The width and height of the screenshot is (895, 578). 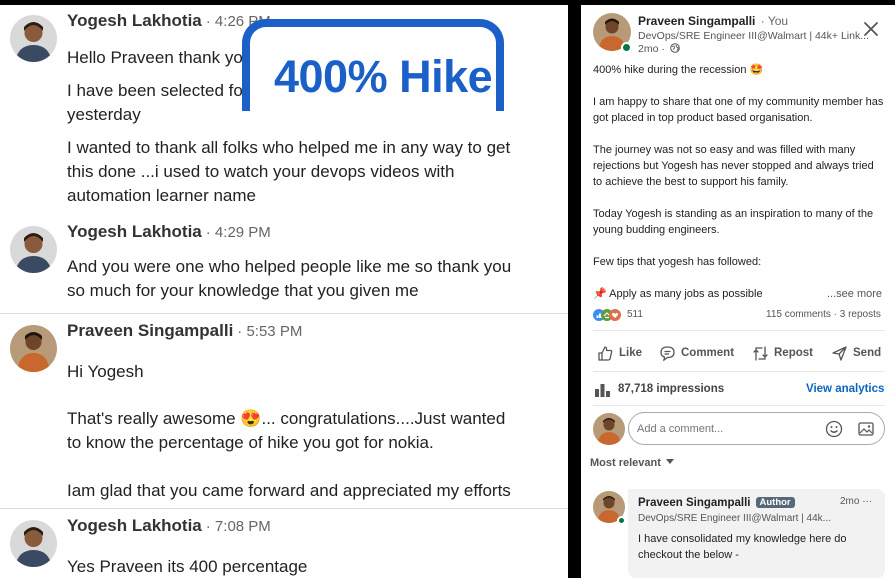 I want to click on caret-down-icon, so click(x=669, y=461).